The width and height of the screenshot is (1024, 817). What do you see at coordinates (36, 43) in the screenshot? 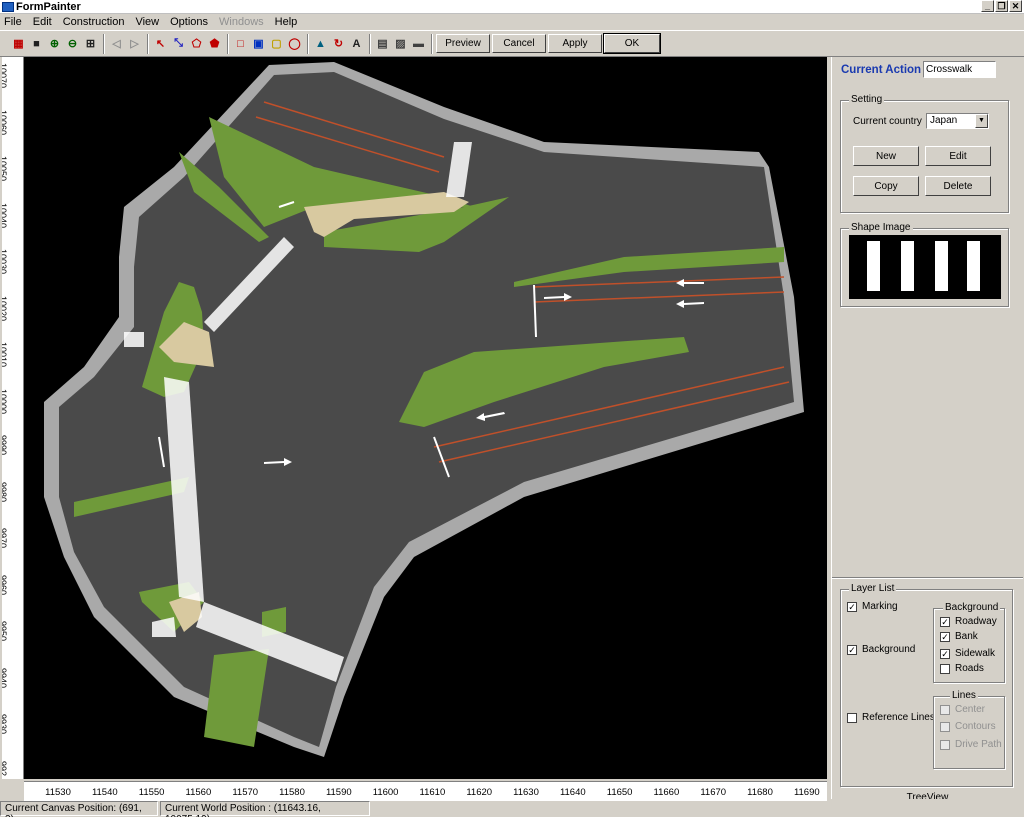
I see `save-icon: ■` at bounding box center [36, 43].